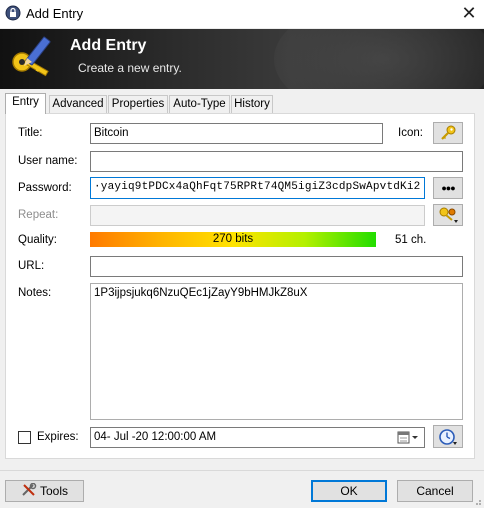 The height and width of the screenshot is (508, 484). I want to click on header-banner: Add Entry Create a new entry., so click(242, 59).